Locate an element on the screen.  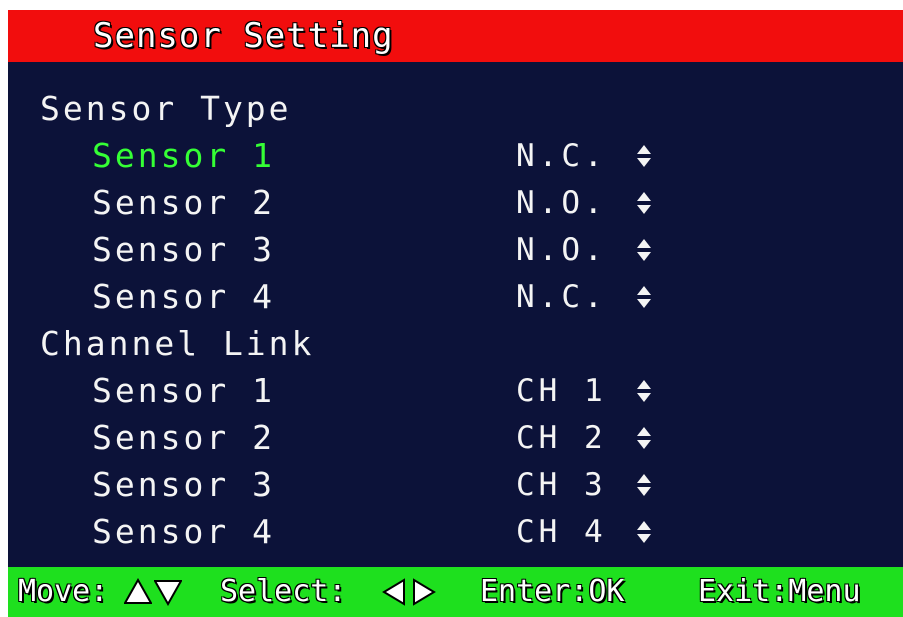
down-triangle-icon is located at coordinates (168, 592).